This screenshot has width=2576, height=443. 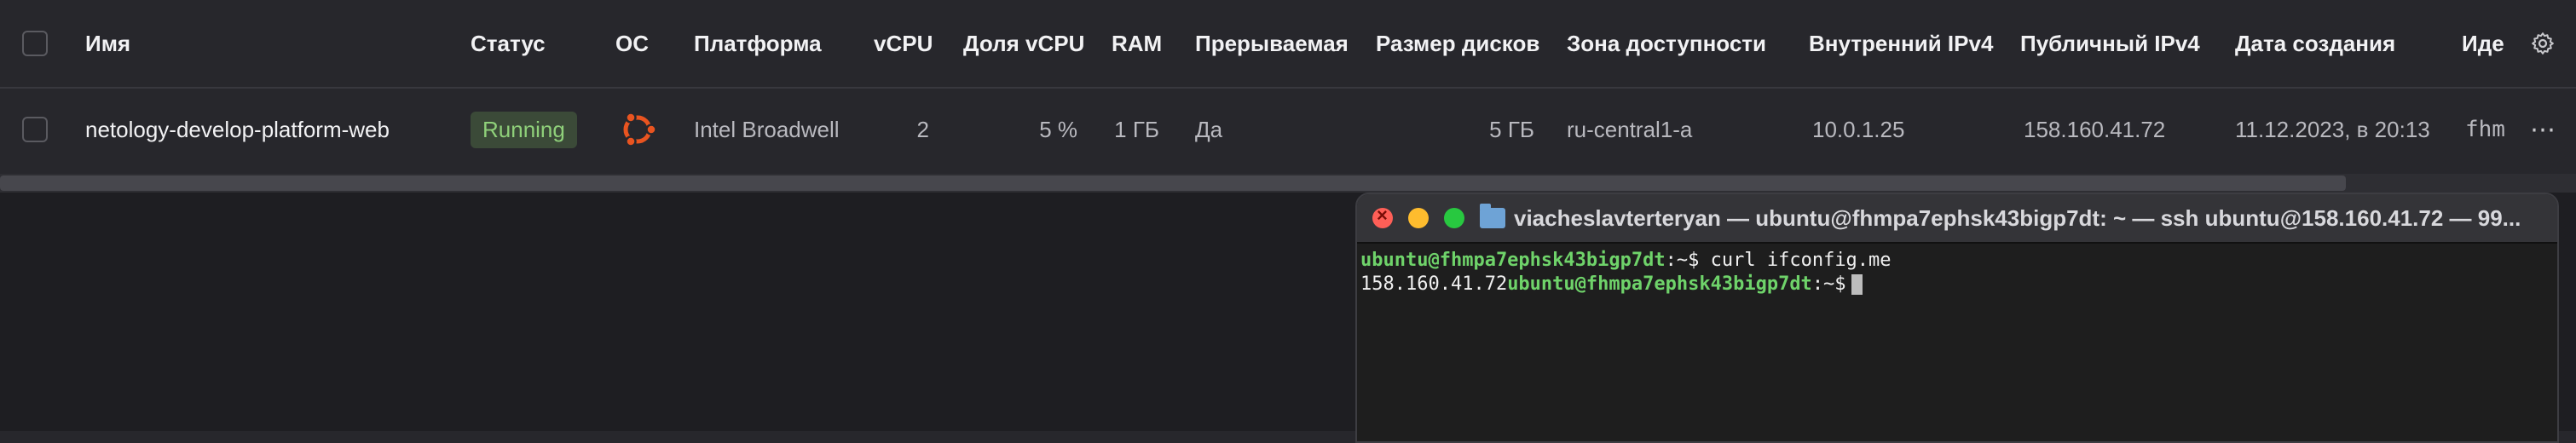 I want to click on header-os: ОС, so click(x=632, y=44).